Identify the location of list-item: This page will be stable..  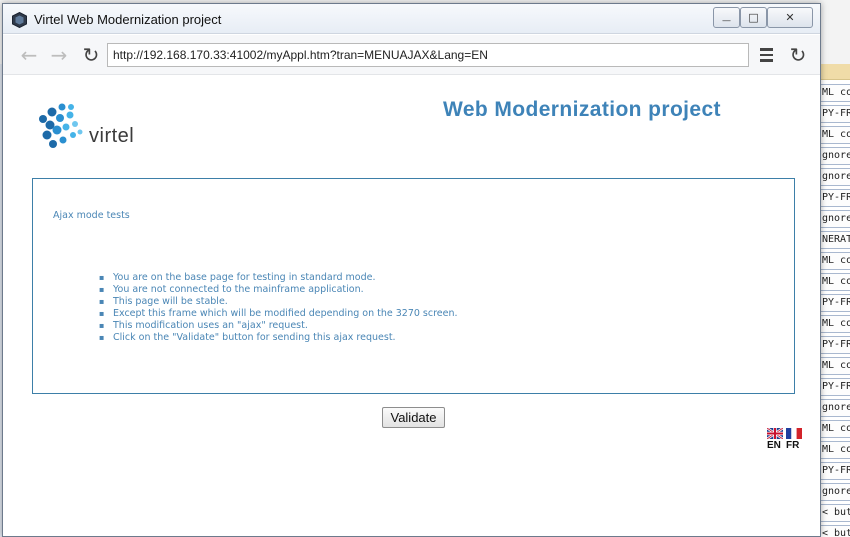
(278, 302).